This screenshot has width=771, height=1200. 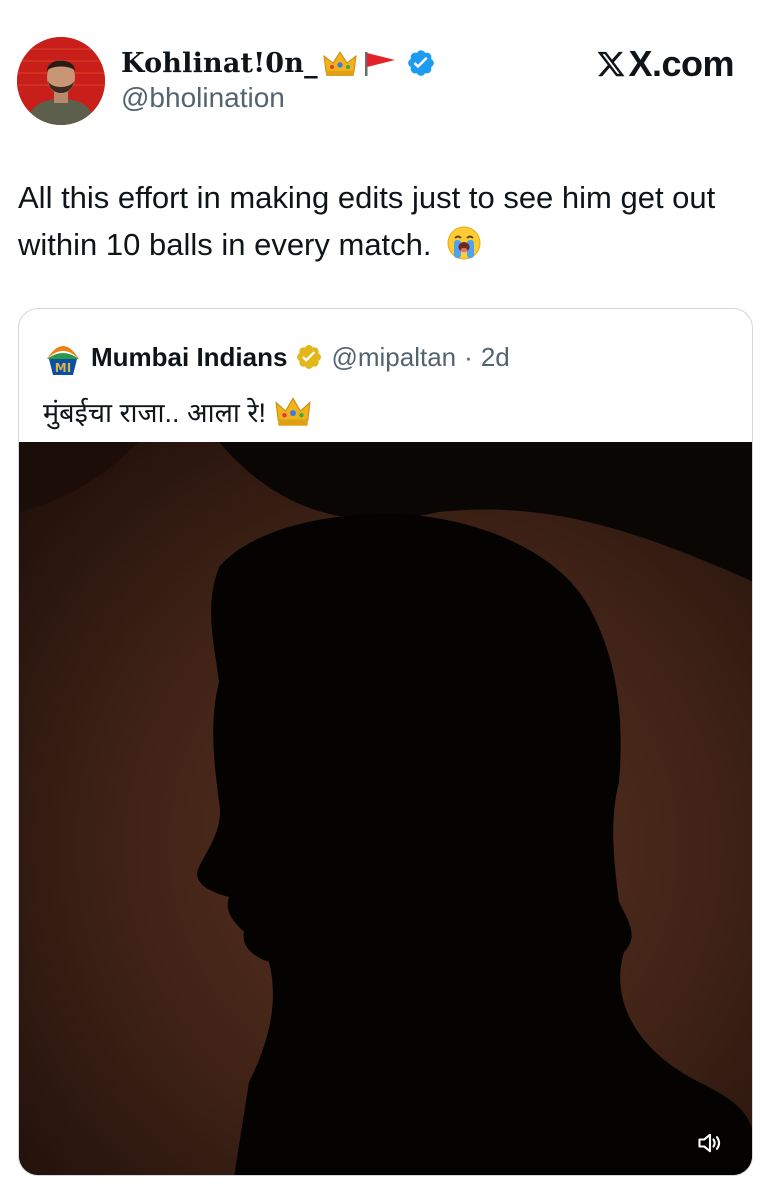 I want to click on quote-body: मुंबईचा राजा.. आला रे!, so click(x=154, y=412).